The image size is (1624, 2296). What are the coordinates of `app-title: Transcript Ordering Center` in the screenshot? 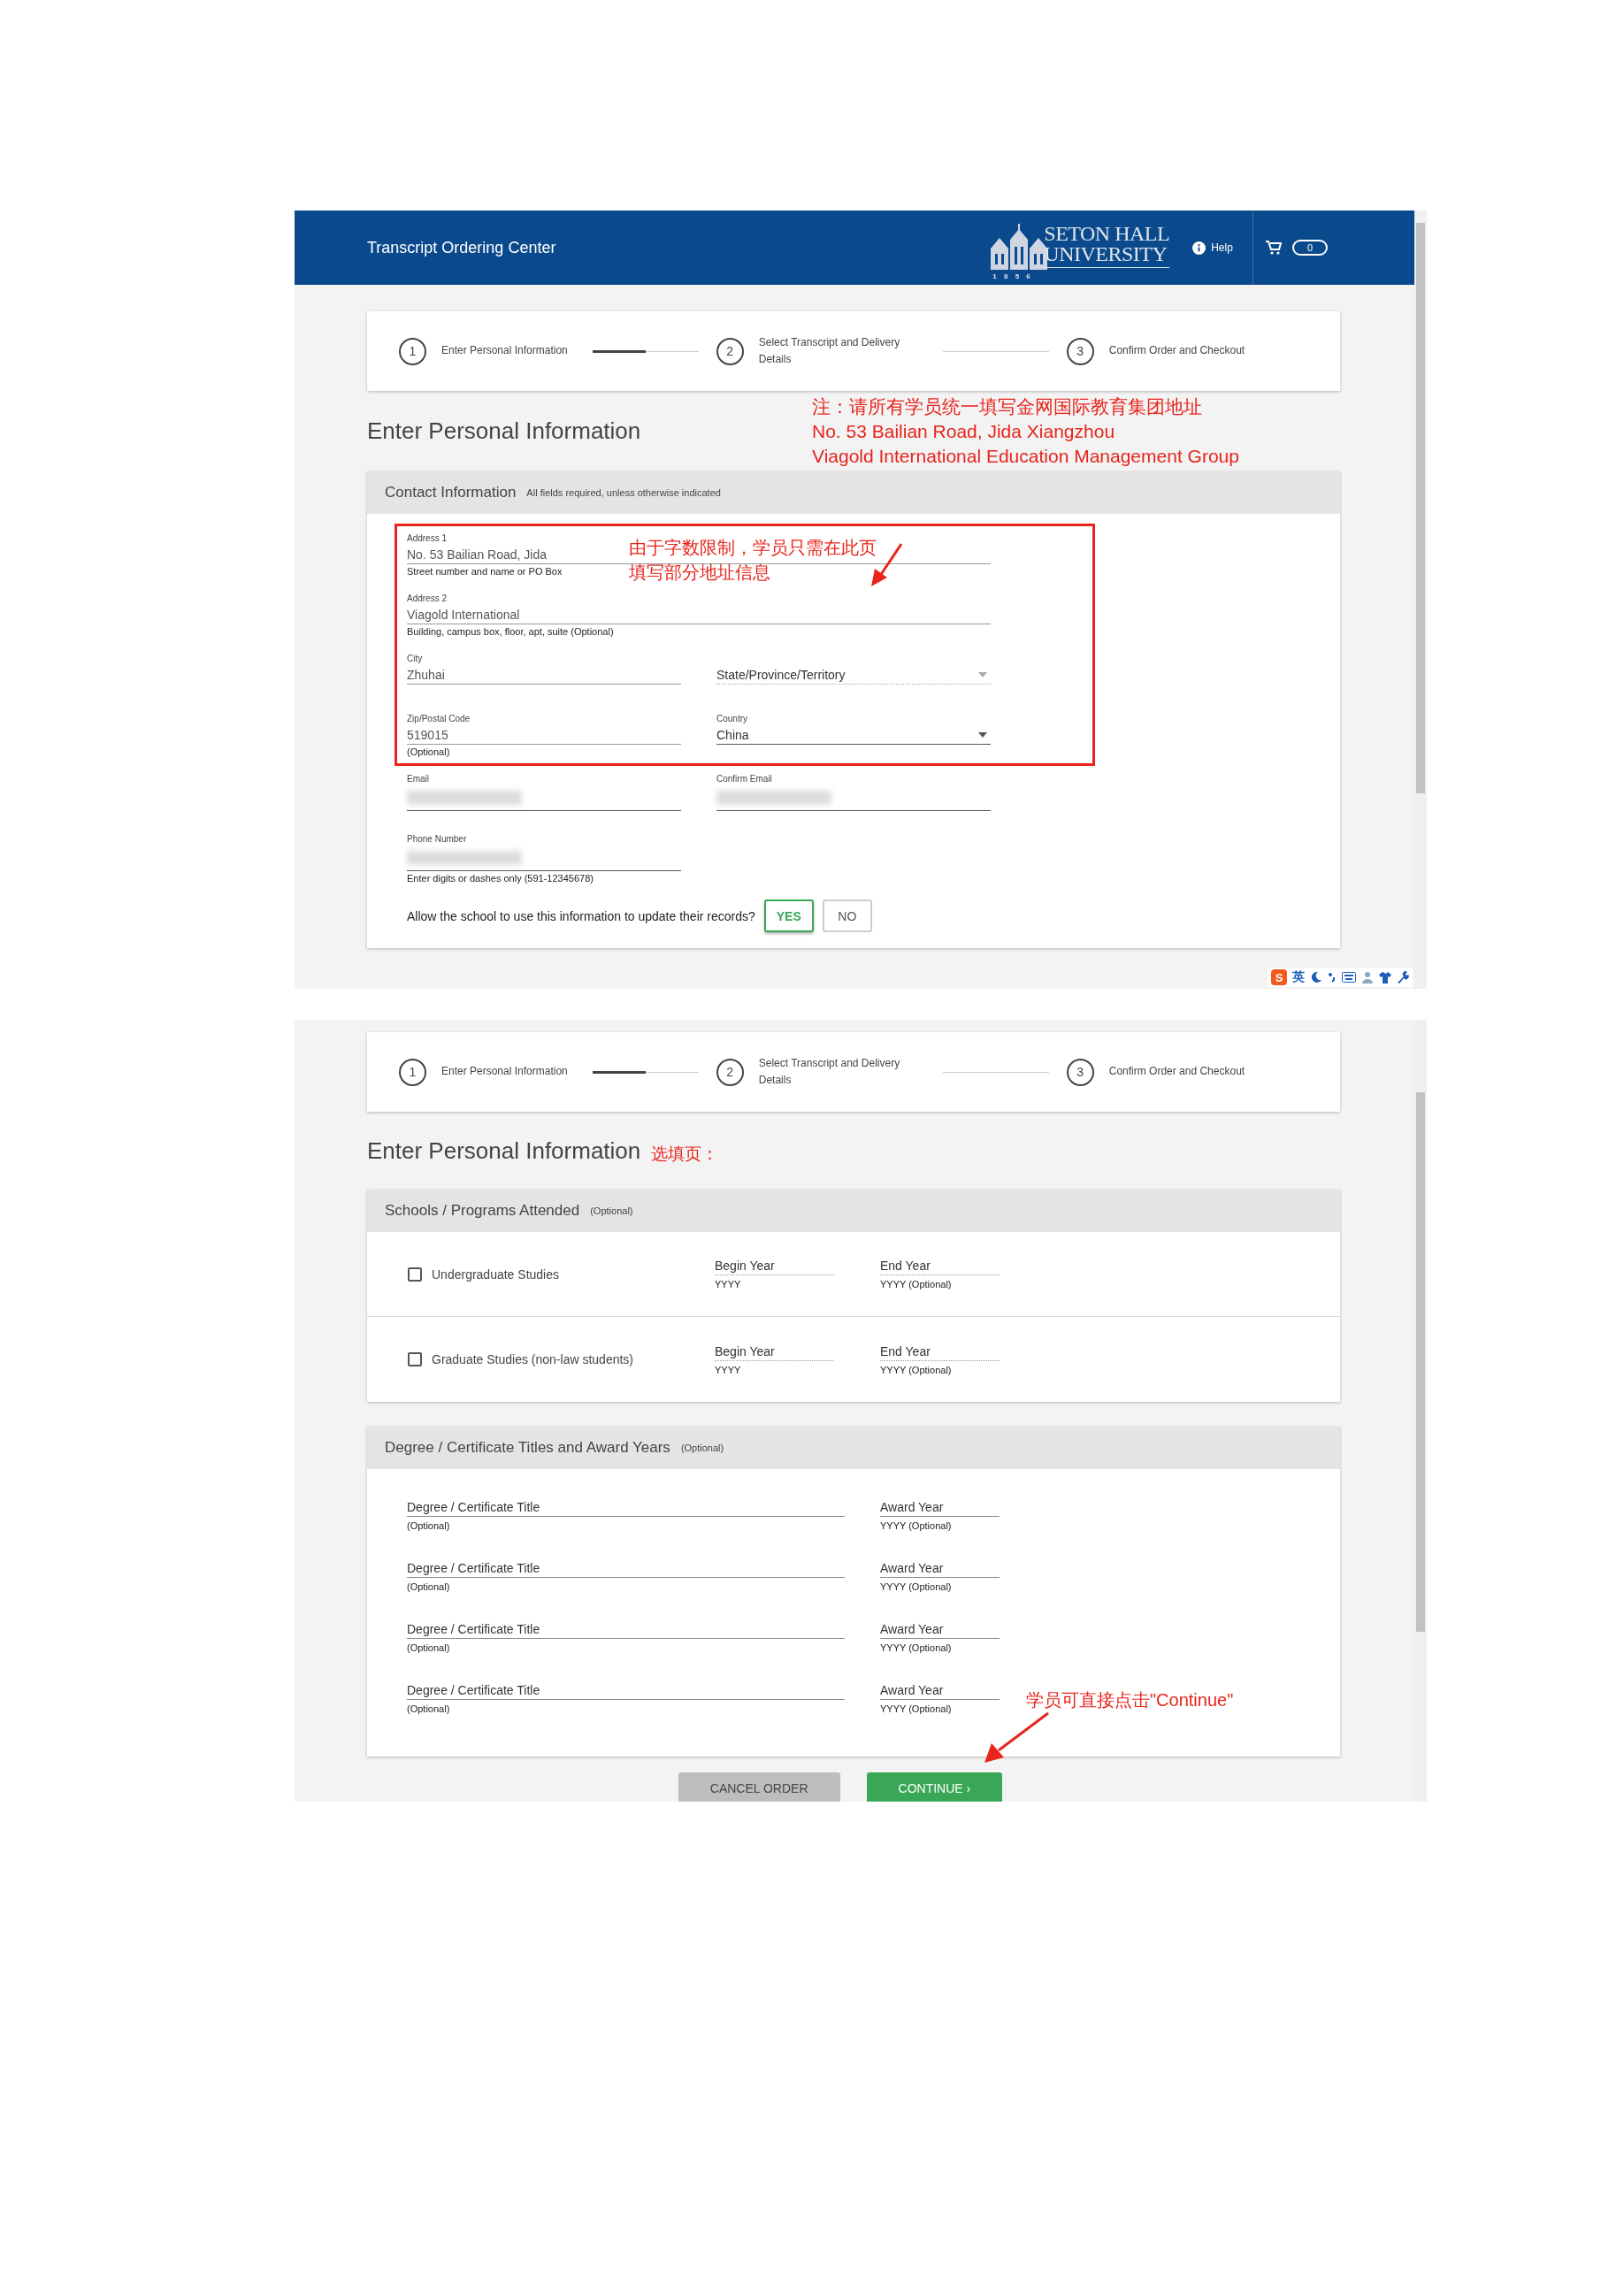 It's located at (462, 247).